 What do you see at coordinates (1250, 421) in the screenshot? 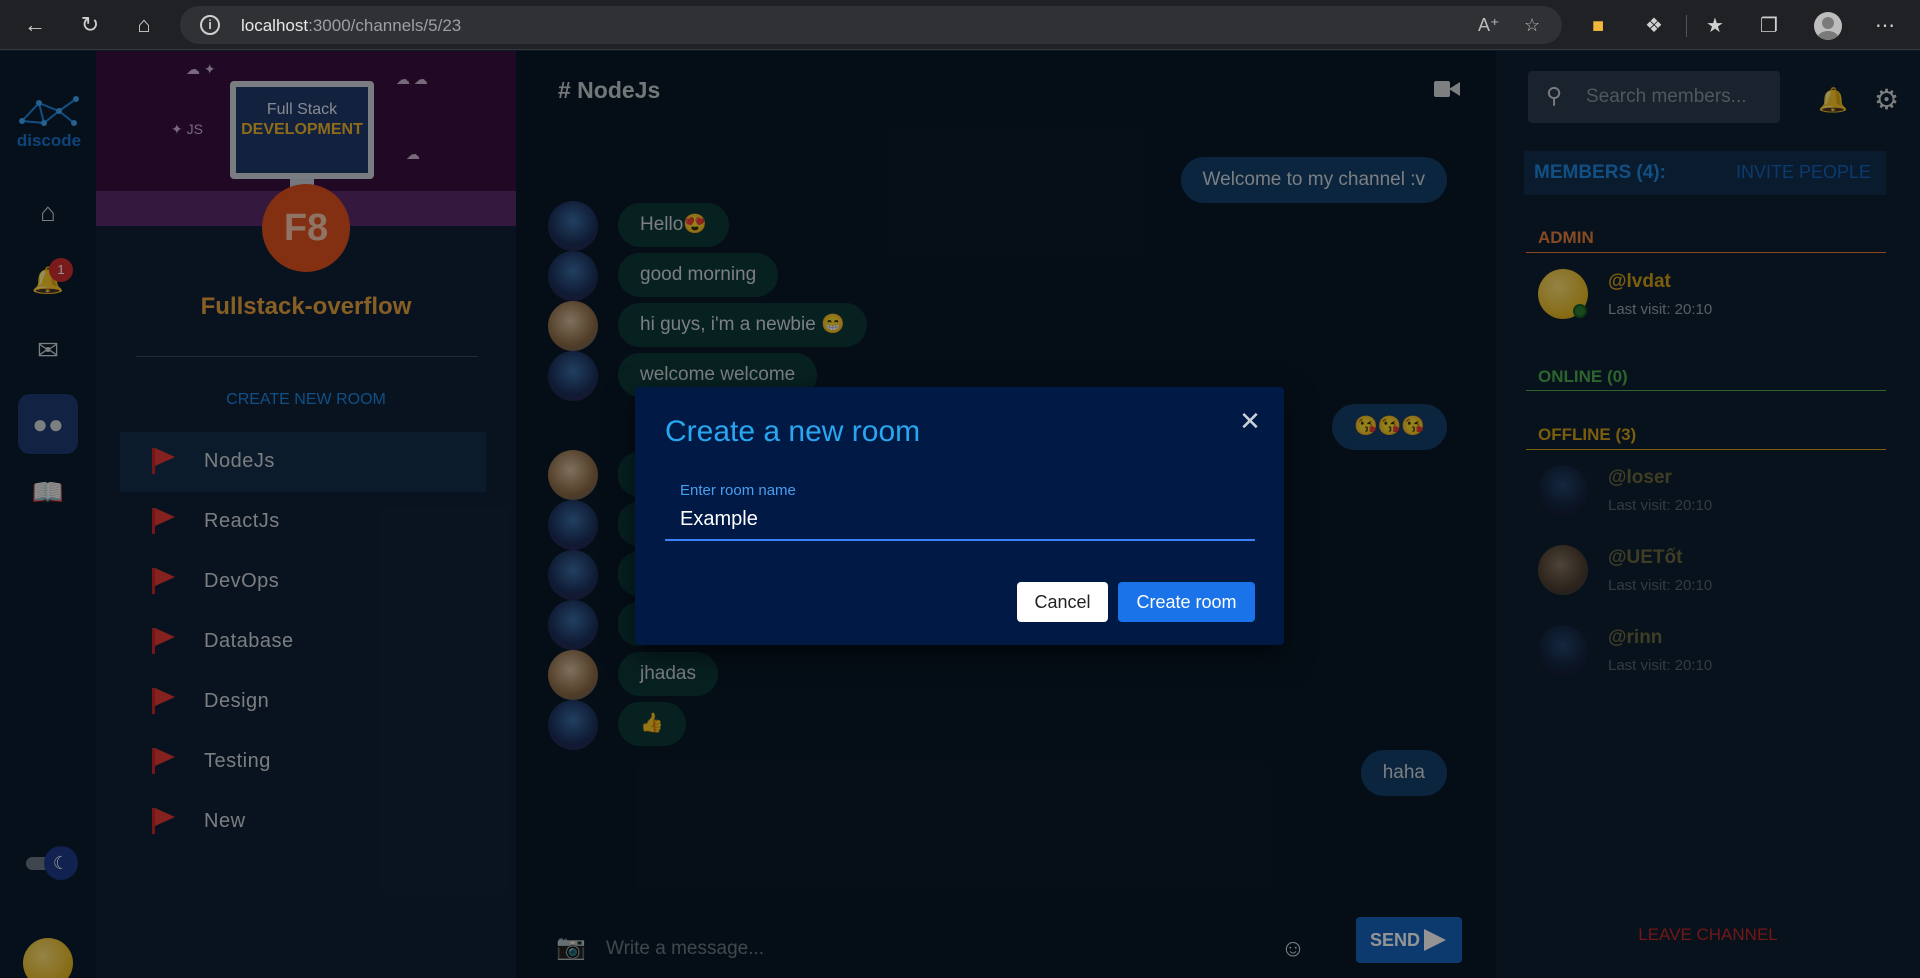
I see `close-icon: ✕` at bounding box center [1250, 421].